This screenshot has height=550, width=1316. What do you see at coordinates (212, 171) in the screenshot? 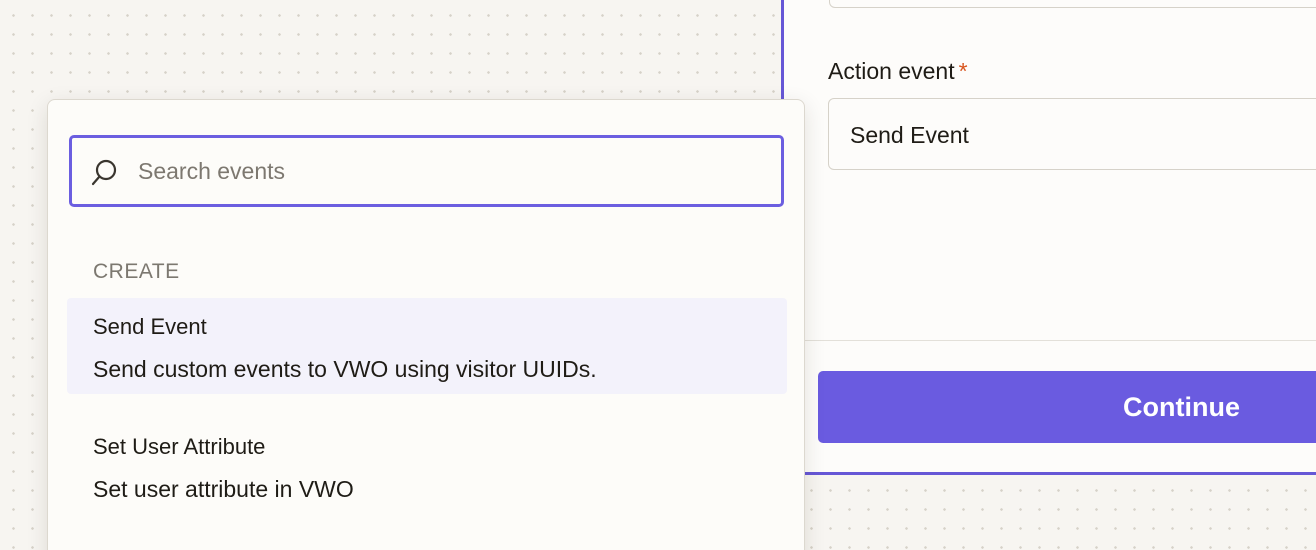
I see `search-placeholder: Search events` at bounding box center [212, 171].